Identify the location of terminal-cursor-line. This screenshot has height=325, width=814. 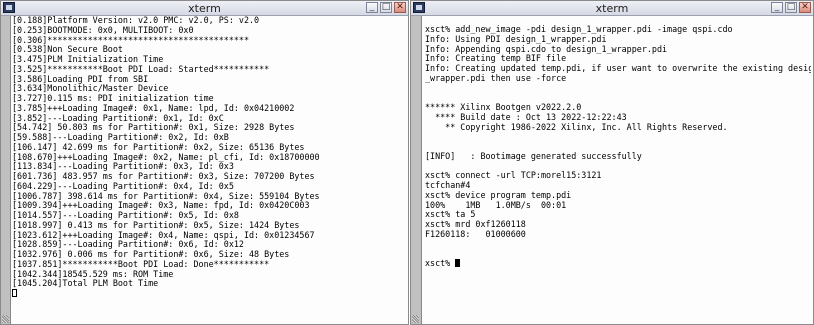
(209, 294).